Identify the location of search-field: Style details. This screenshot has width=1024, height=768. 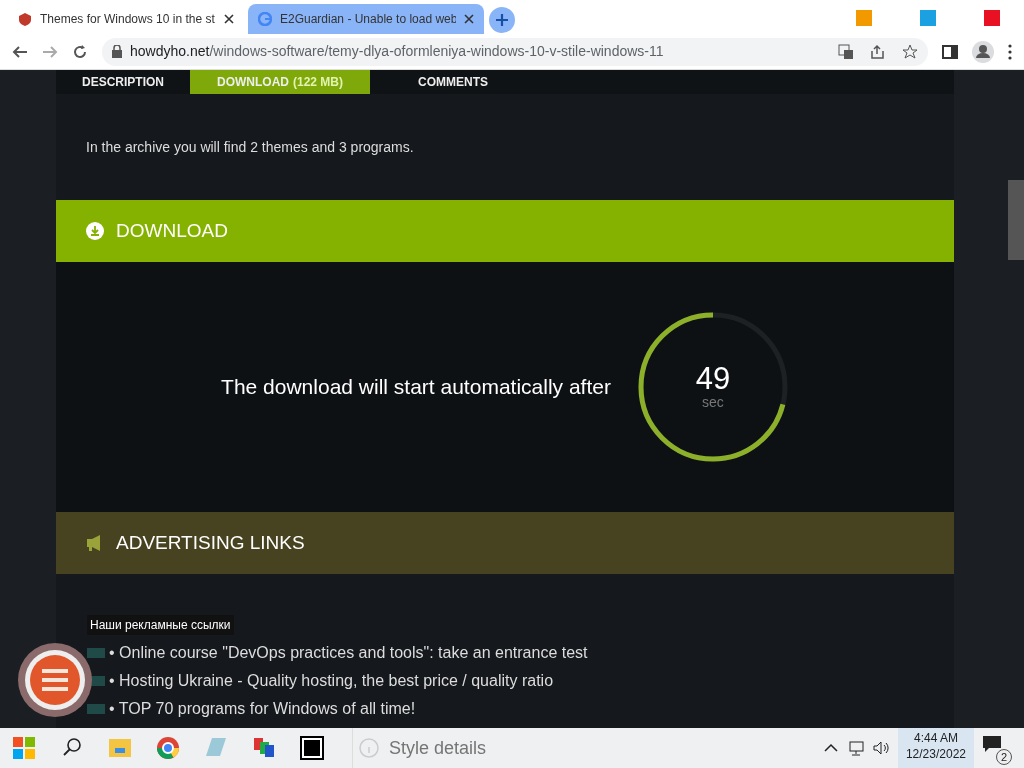
(537, 748).